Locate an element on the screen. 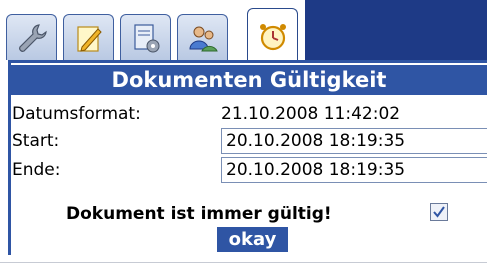 This screenshot has width=487, height=277. tab-settings is located at coordinates (31, 37).